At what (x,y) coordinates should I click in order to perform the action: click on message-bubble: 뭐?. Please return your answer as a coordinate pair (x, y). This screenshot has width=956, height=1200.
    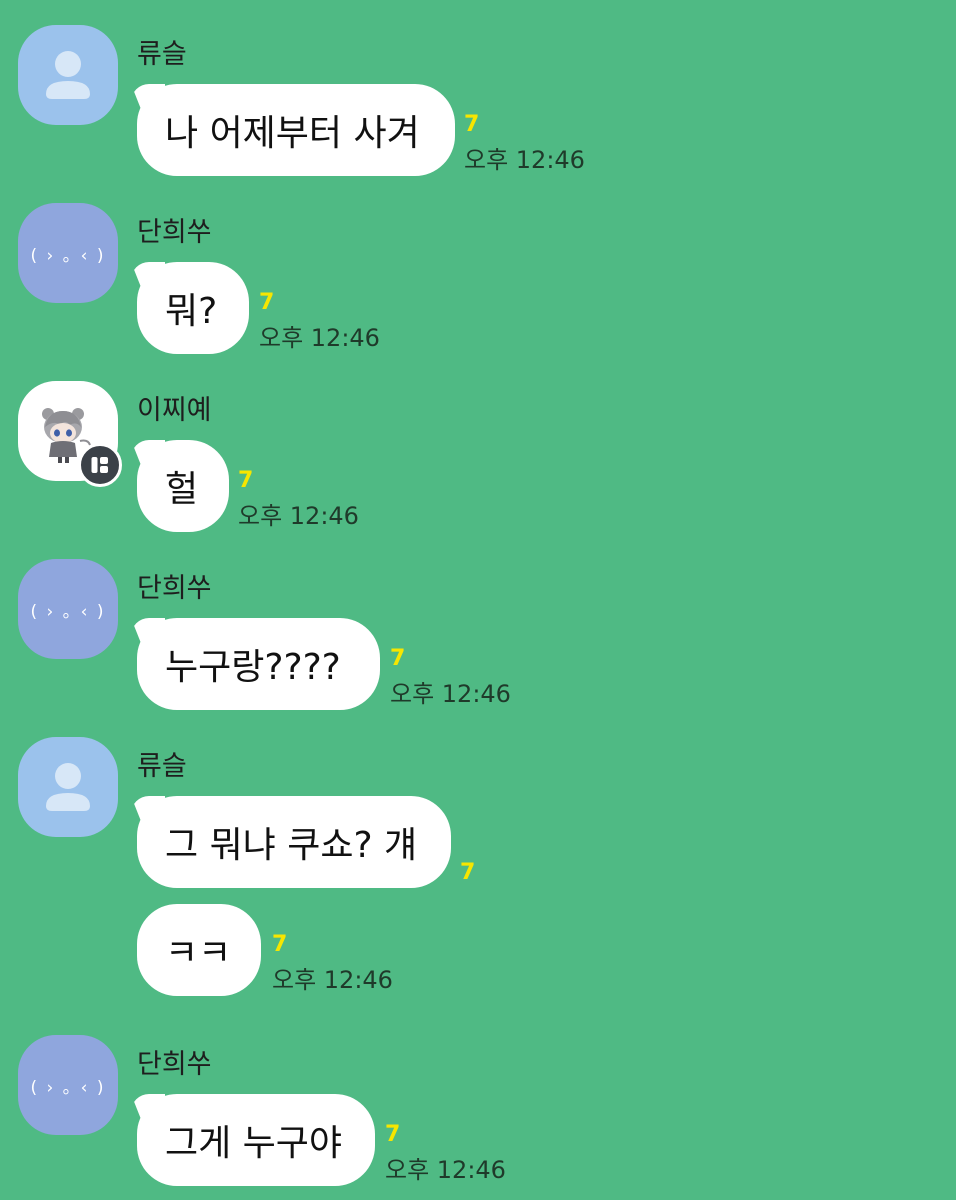
    Looking at the image, I should click on (193, 308).